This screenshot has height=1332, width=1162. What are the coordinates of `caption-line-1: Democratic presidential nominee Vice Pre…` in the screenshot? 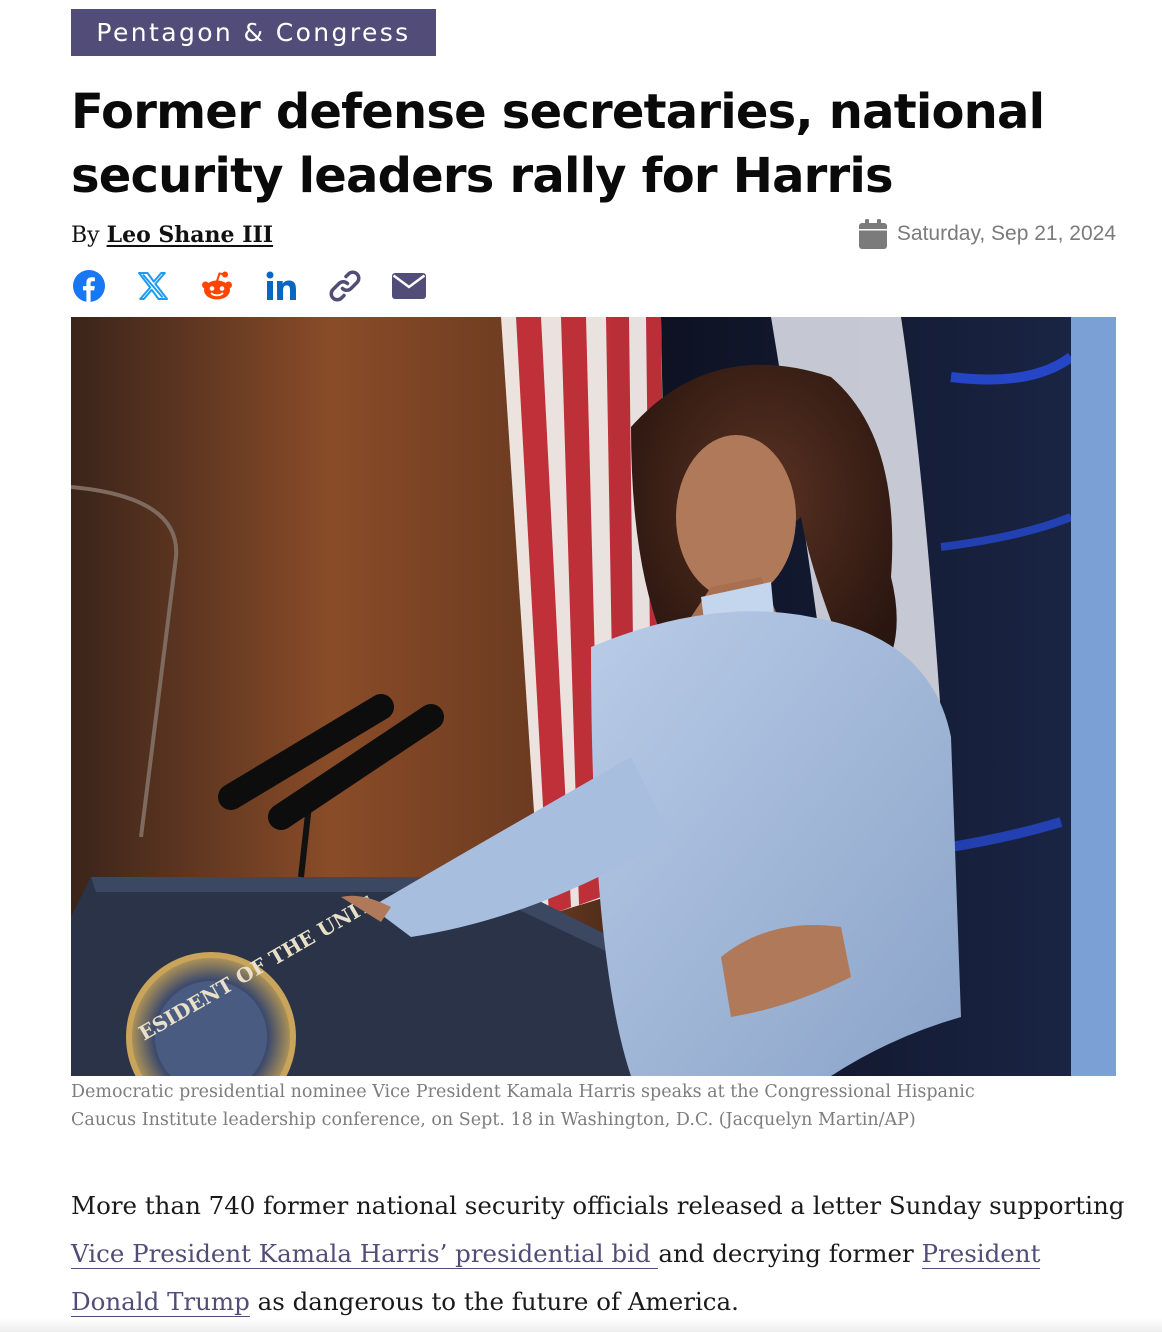 It's located at (523, 1092).